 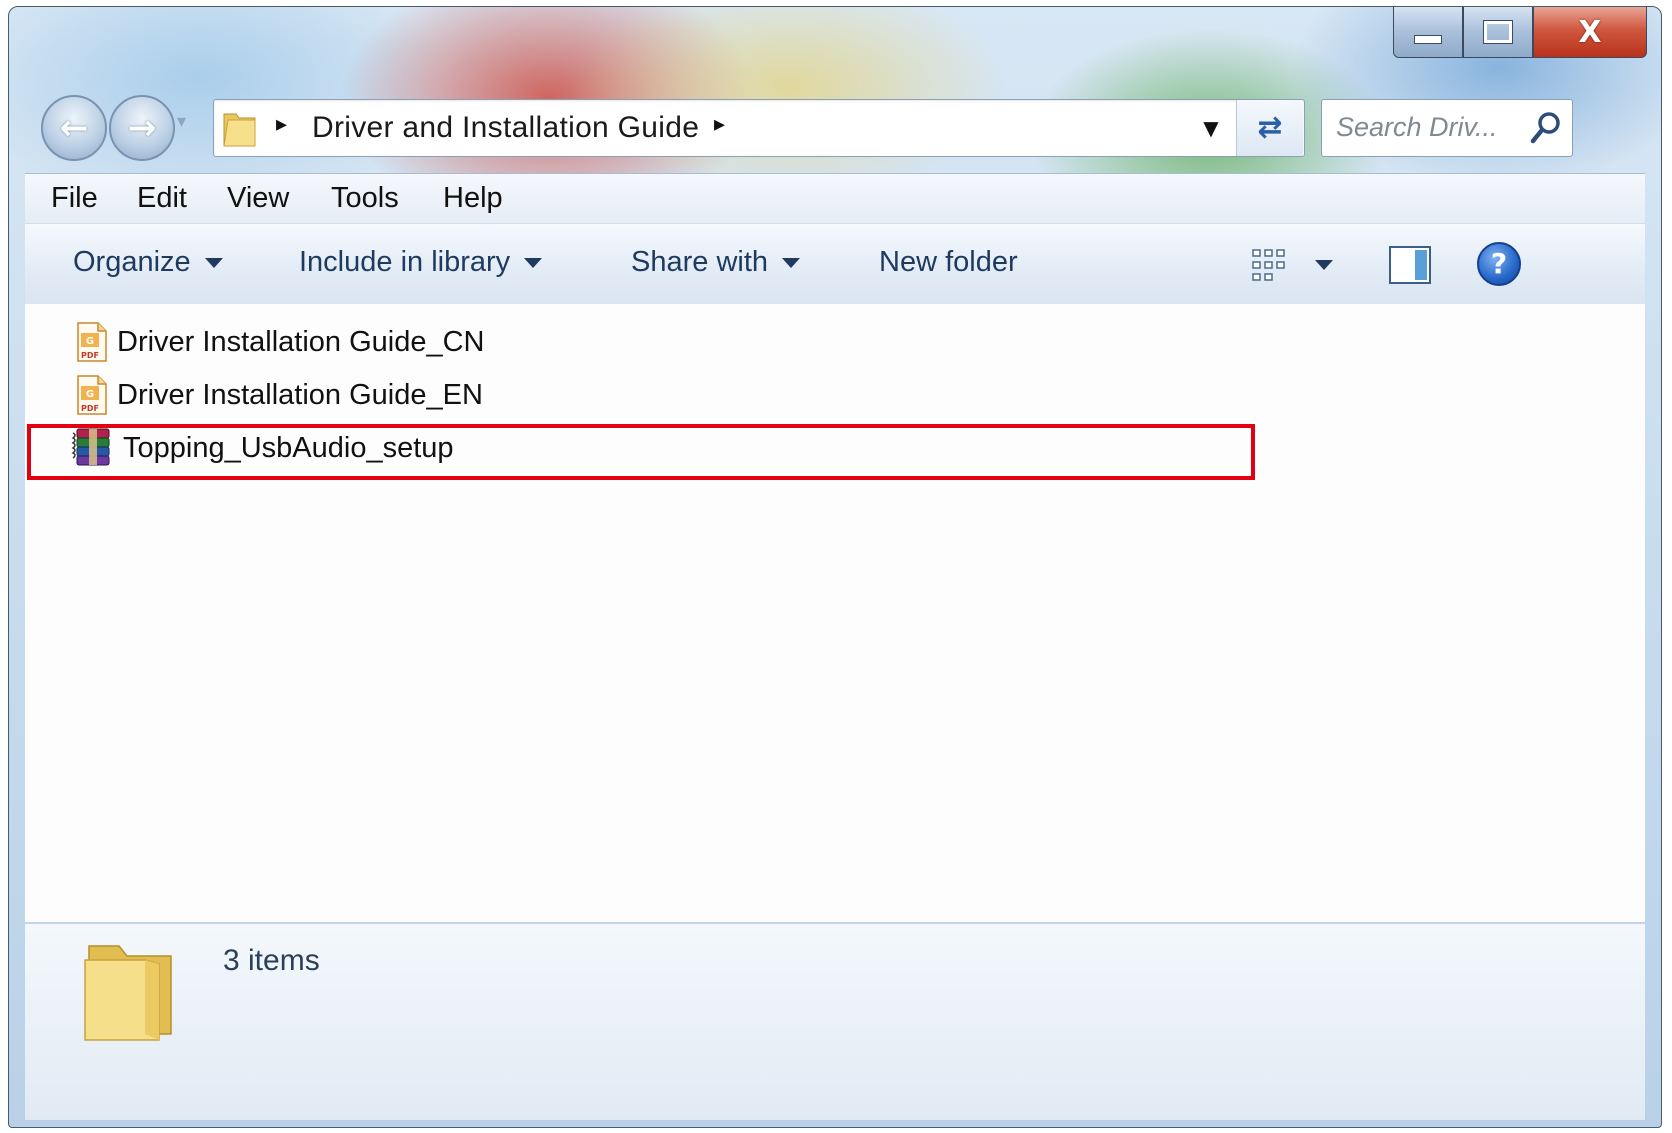 I want to click on include-in-library-button: Include in library, so click(x=421, y=262).